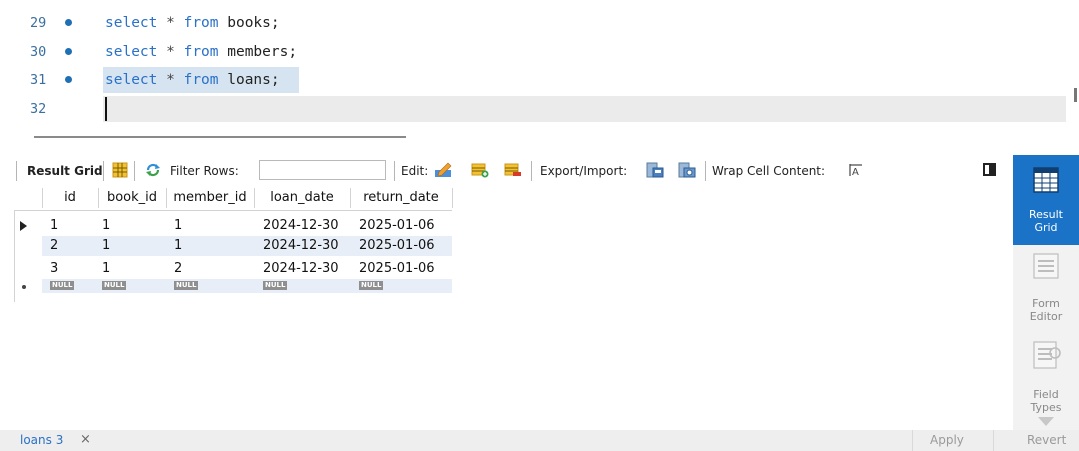 Image resolution: width=1079 pixels, height=451 pixels. I want to click on export-icon, so click(655, 170).